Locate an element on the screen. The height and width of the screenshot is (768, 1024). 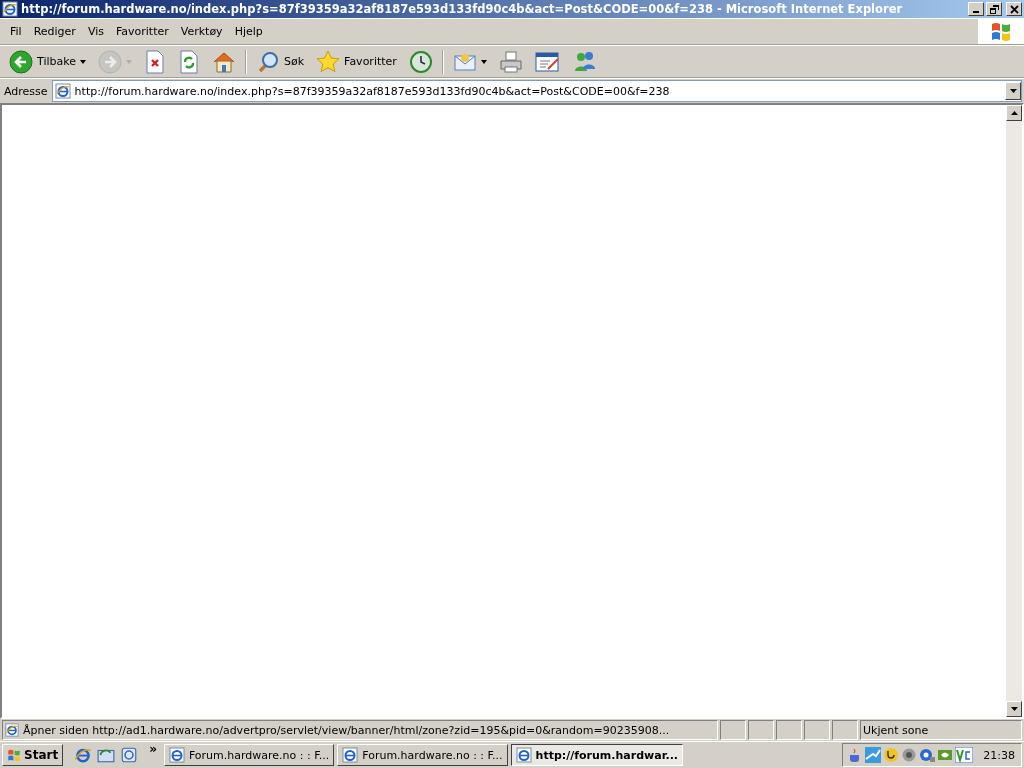
up-arrow-icon is located at coordinates (1014, 113).